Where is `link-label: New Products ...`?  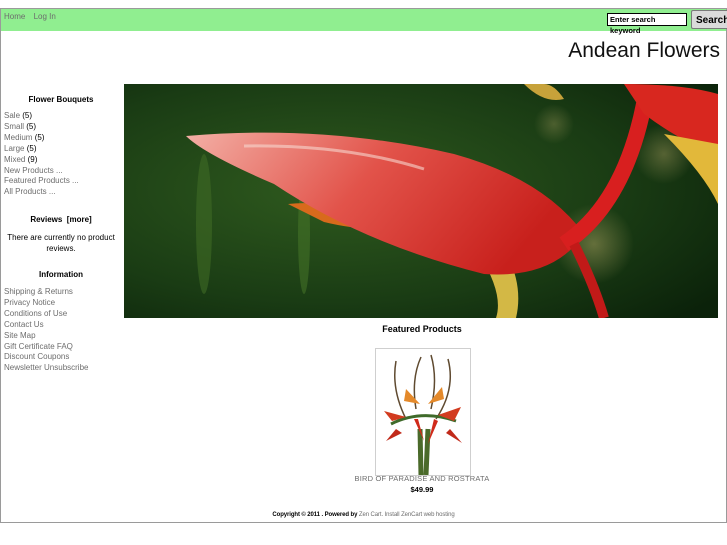
link-label: New Products ... is located at coordinates (33, 170).